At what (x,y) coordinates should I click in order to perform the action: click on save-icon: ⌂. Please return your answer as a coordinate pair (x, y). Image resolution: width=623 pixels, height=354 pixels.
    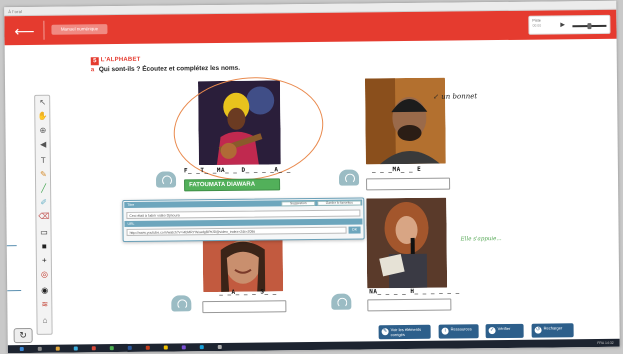
    Looking at the image, I should click on (44, 321).